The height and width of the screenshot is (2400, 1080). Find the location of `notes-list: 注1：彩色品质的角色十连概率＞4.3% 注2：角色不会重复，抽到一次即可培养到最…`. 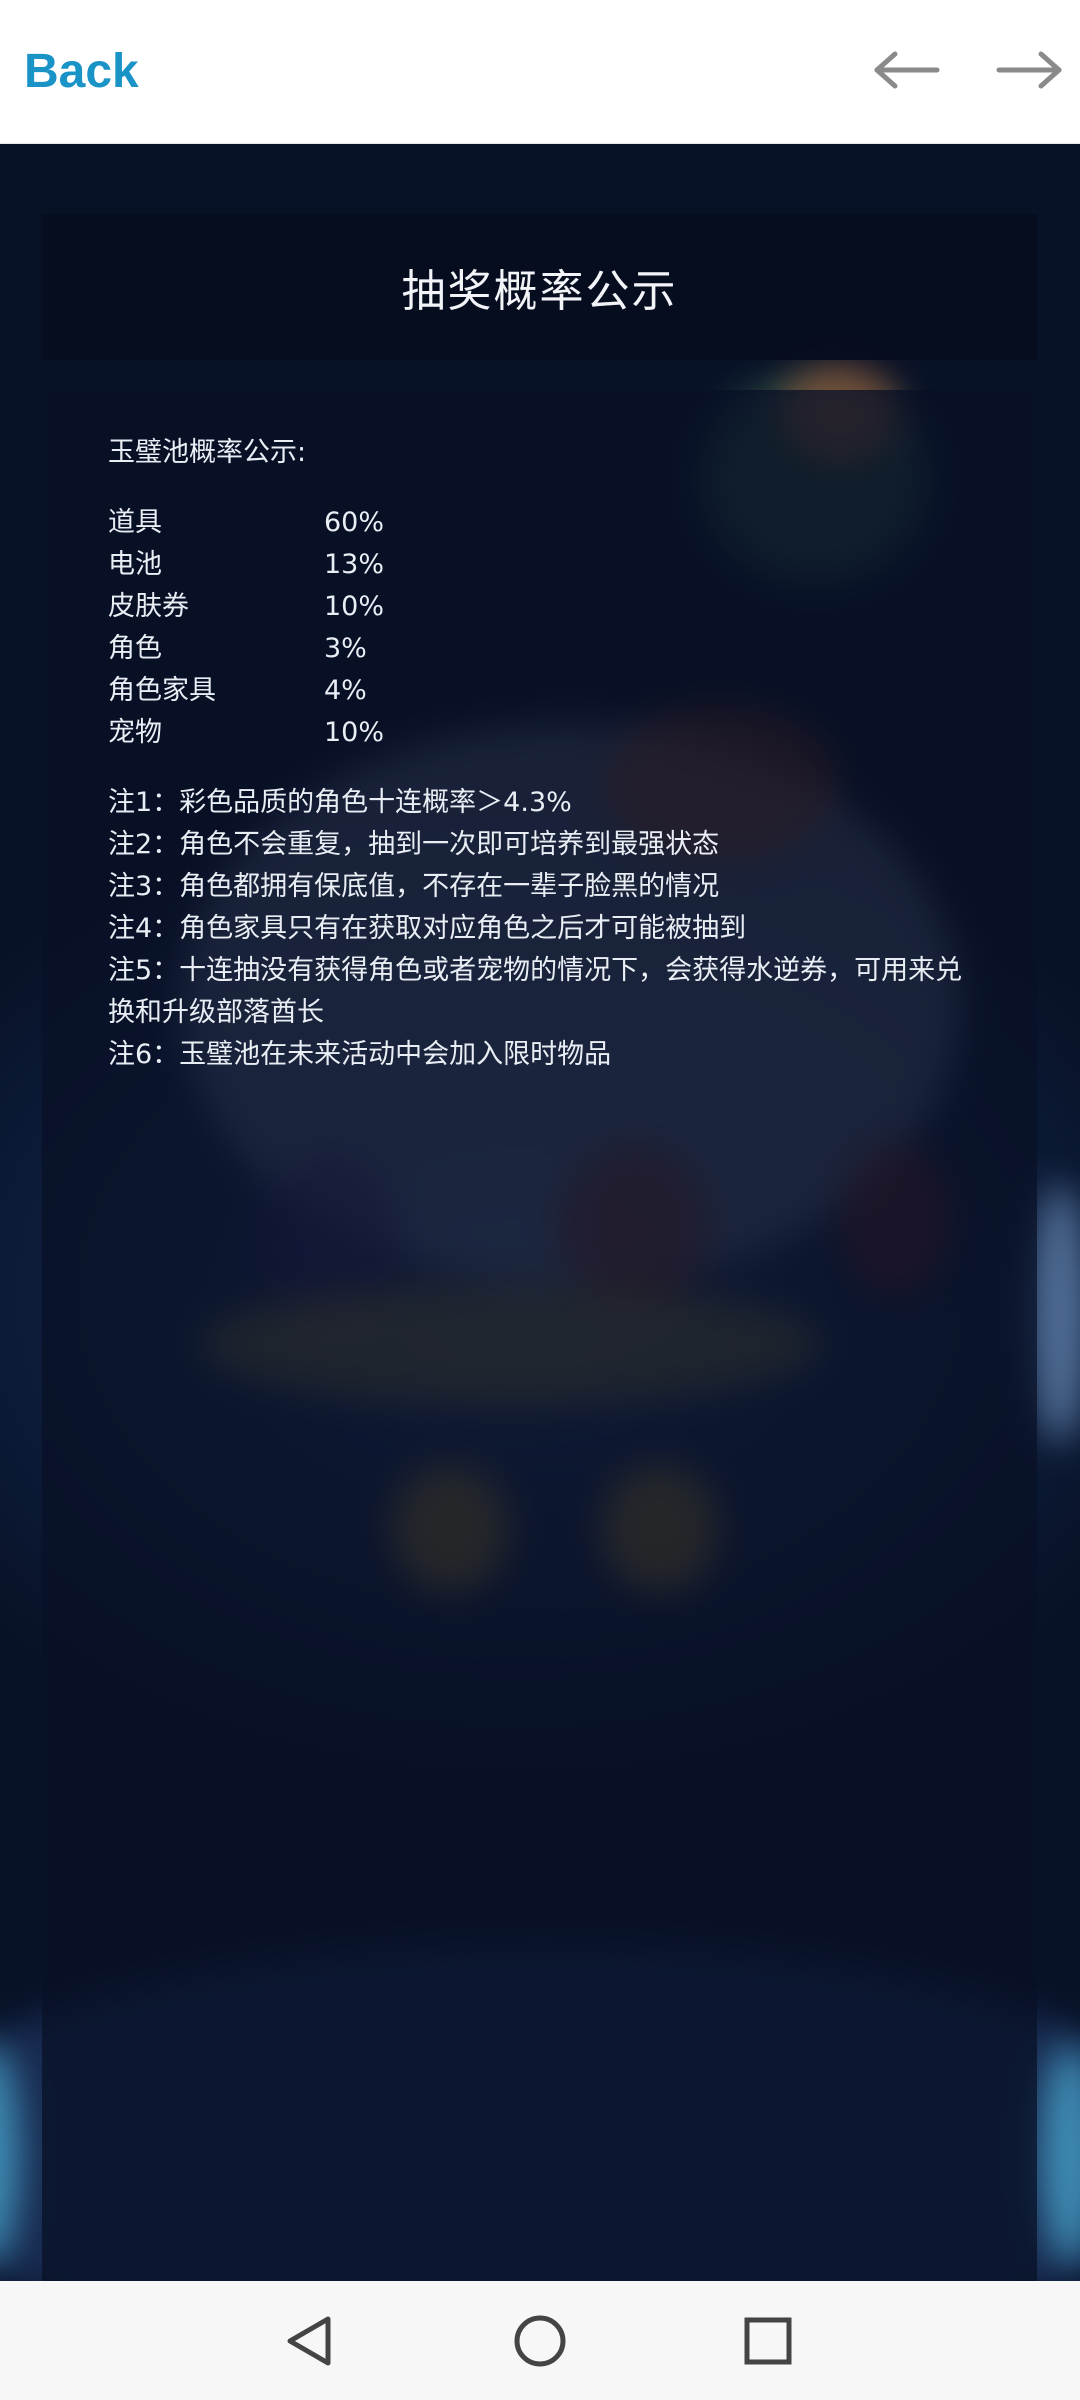

notes-list: 注1：彩色品质的角色十连概率＞4.3% 注2：角色不会重复，抽到一次即可培养到最… is located at coordinates (548, 929).